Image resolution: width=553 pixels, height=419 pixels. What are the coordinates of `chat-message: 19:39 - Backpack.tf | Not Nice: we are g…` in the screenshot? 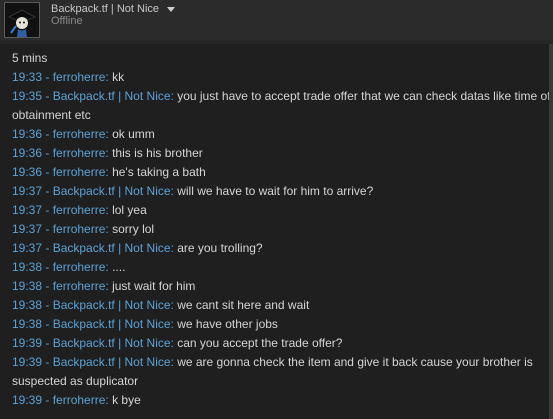 It's located at (272, 371).